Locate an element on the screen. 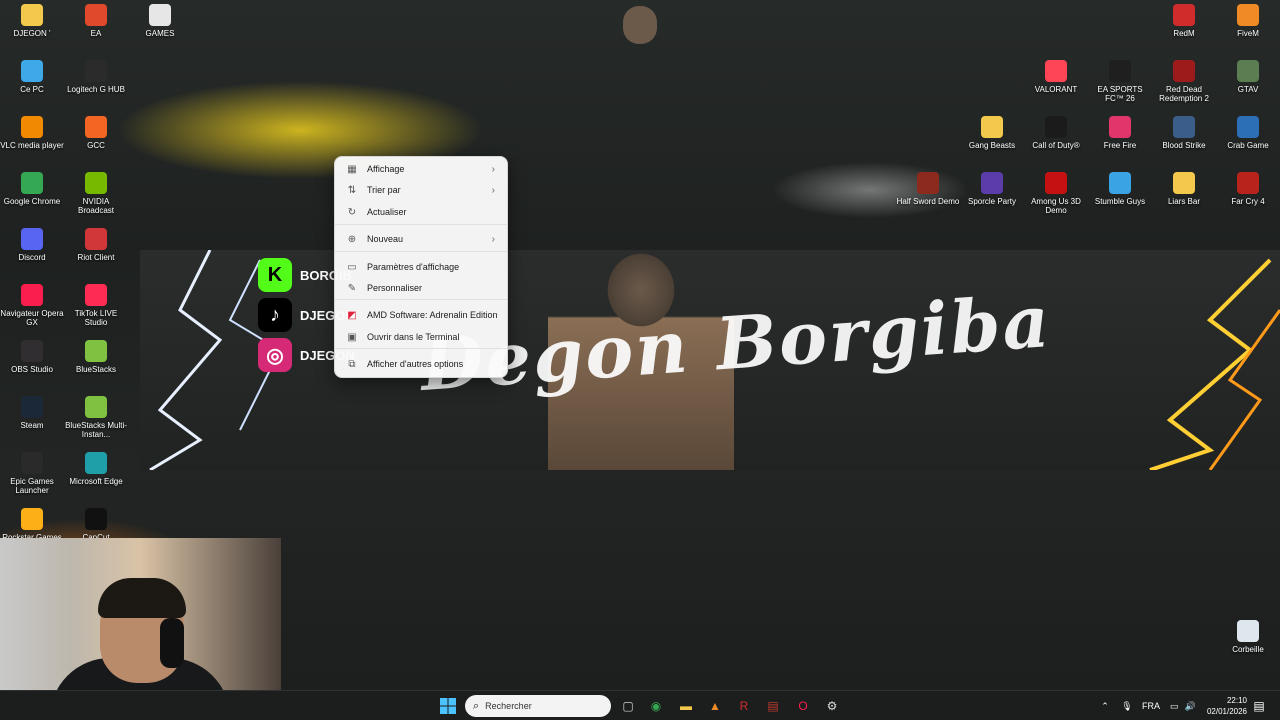  desktop_right-shortcut: Blood Strike is located at coordinates (1184, 133).